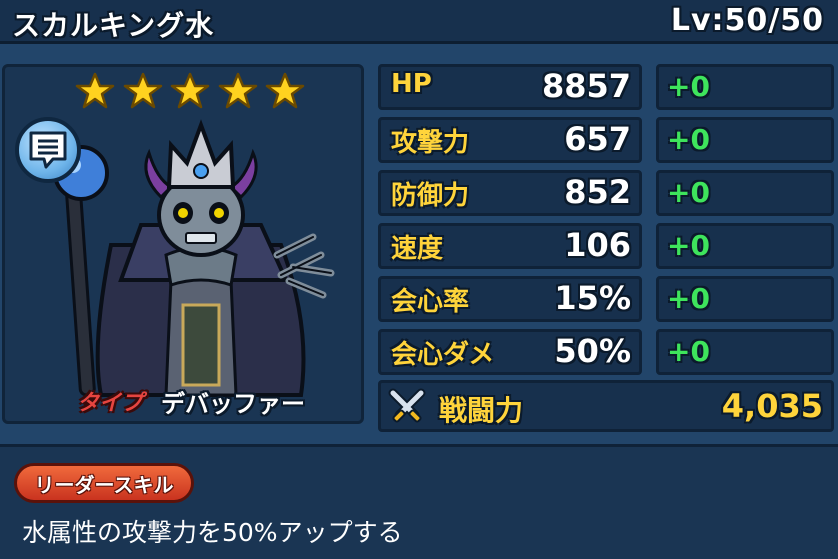  What do you see at coordinates (430, 196) in the screenshot?
I see `stat-label: 防御力` at bounding box center [430, 196].